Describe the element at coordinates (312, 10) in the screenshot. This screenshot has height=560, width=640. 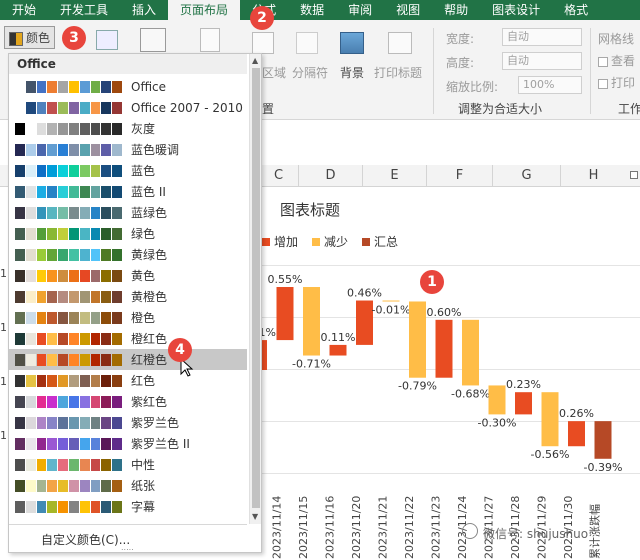
I see `tab-data: 数据` at that location.